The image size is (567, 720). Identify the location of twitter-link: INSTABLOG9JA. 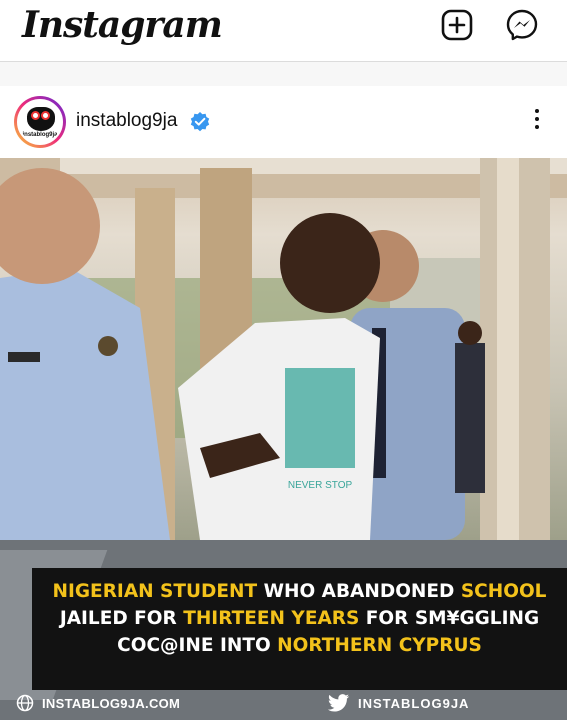
(398, 703).